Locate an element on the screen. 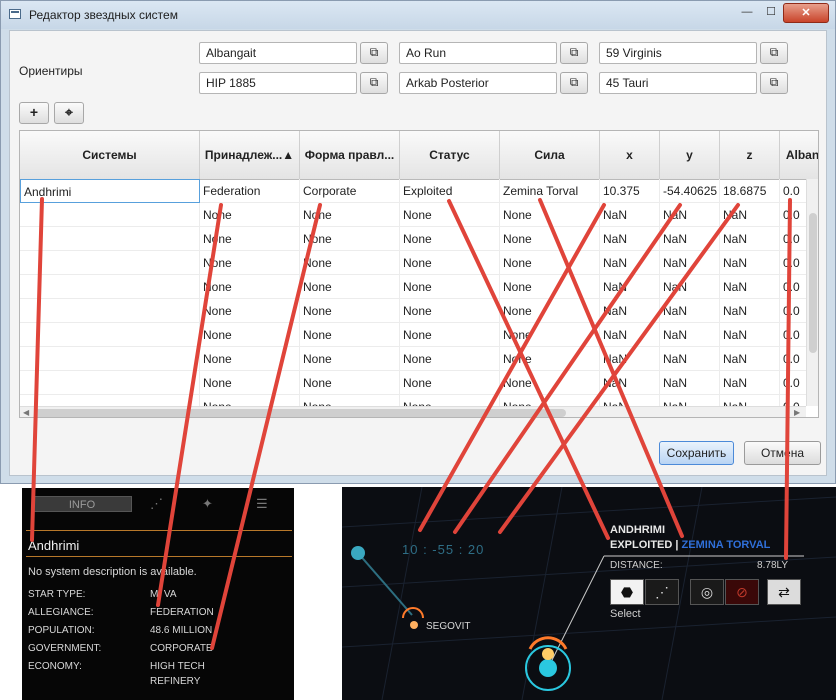 The width and height of the screenshot is (836, 700). vertical-scrollbar is located at coordinates (812, 292).